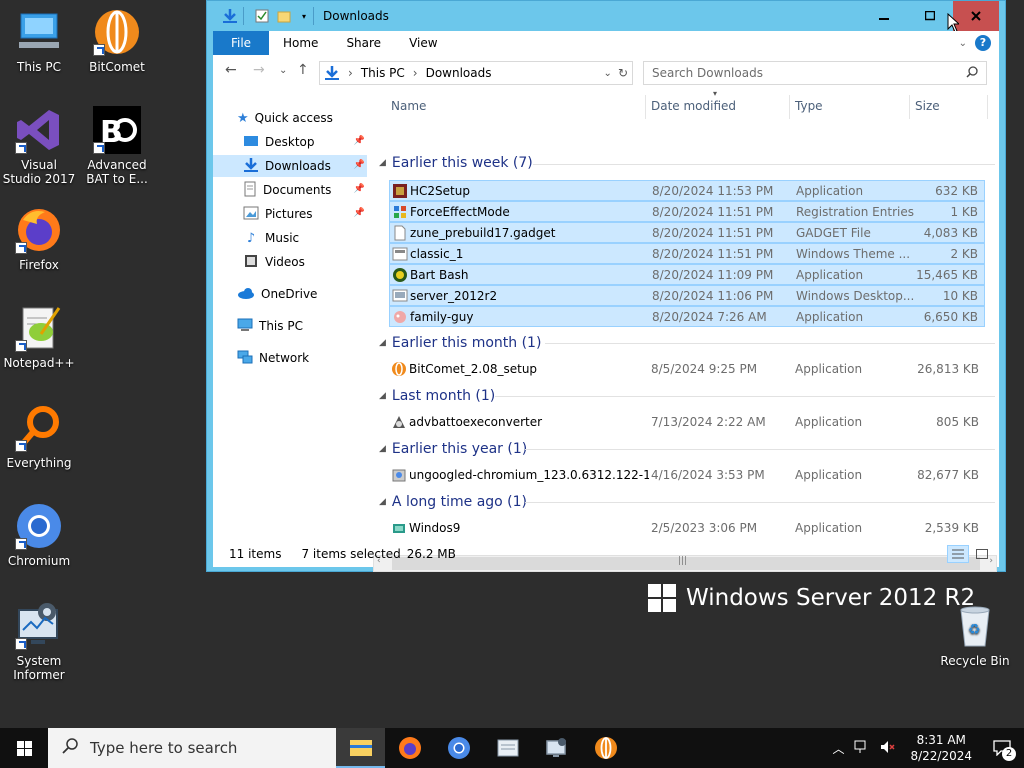  I want to click on videos-folder-icon, so click(251, 262).